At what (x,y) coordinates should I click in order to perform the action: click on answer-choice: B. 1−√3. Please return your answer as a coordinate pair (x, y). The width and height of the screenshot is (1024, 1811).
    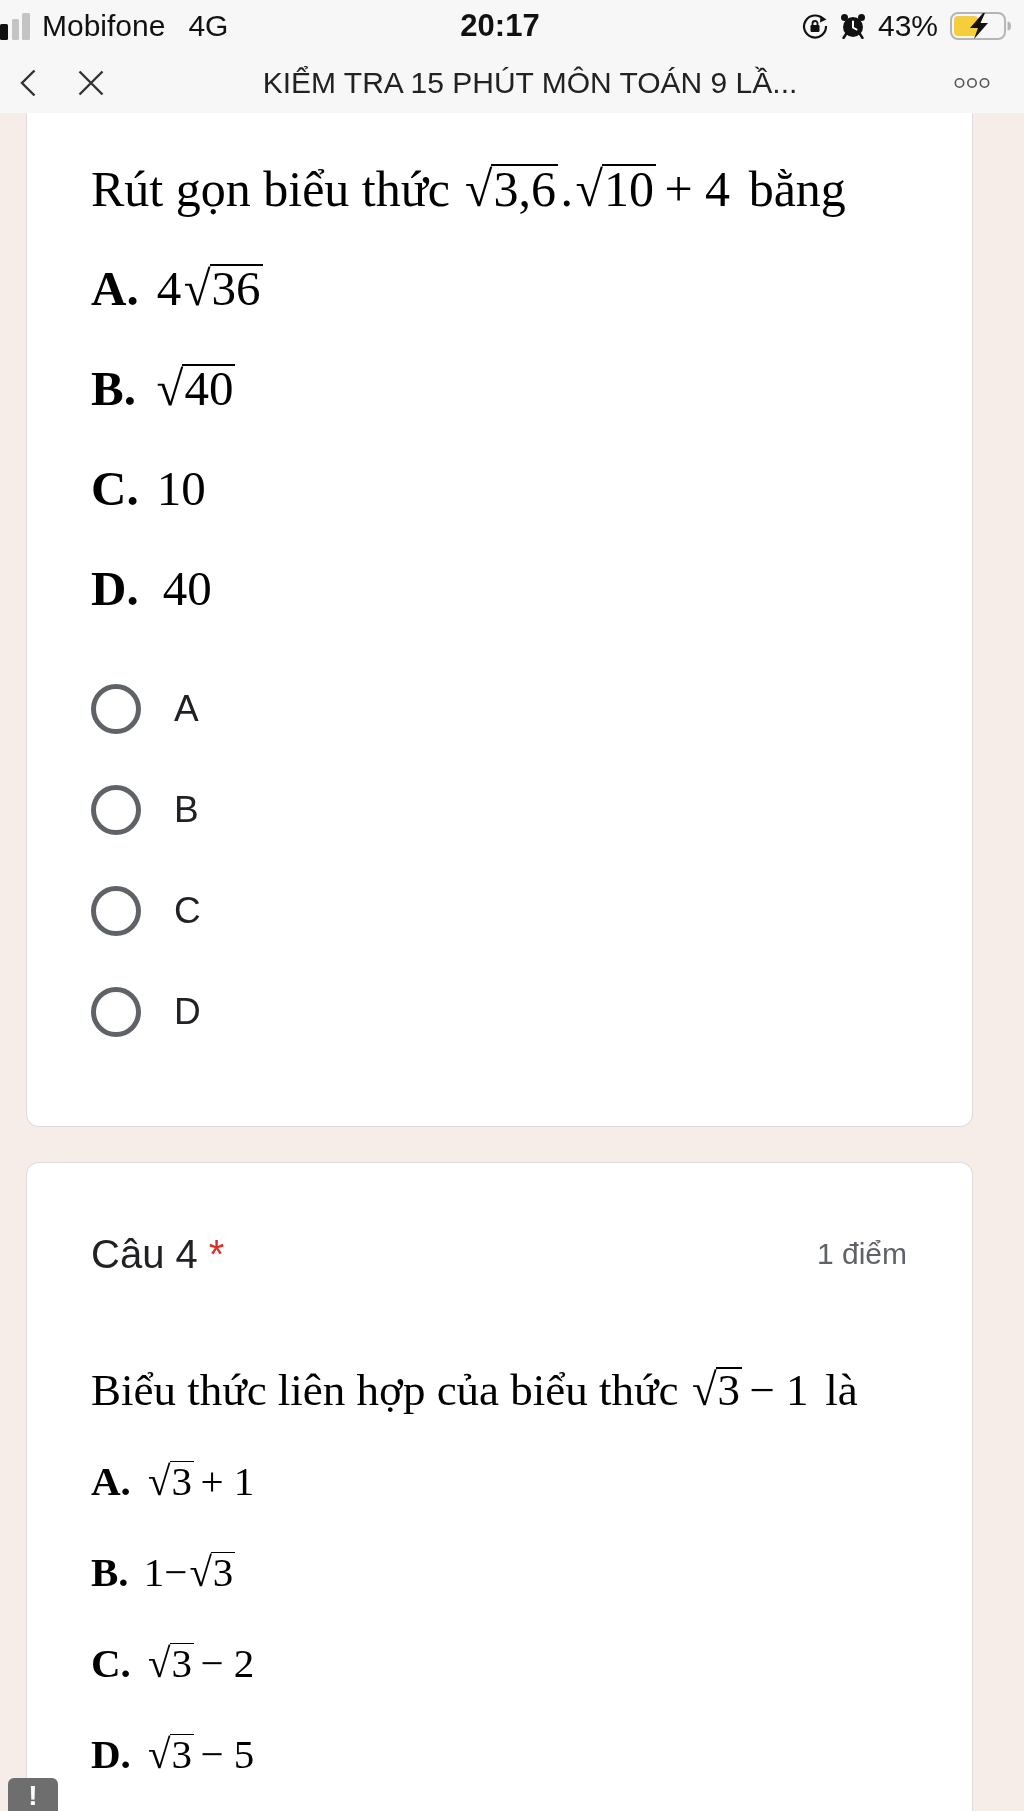
    Looking at the image, I should click on (163, 1572).